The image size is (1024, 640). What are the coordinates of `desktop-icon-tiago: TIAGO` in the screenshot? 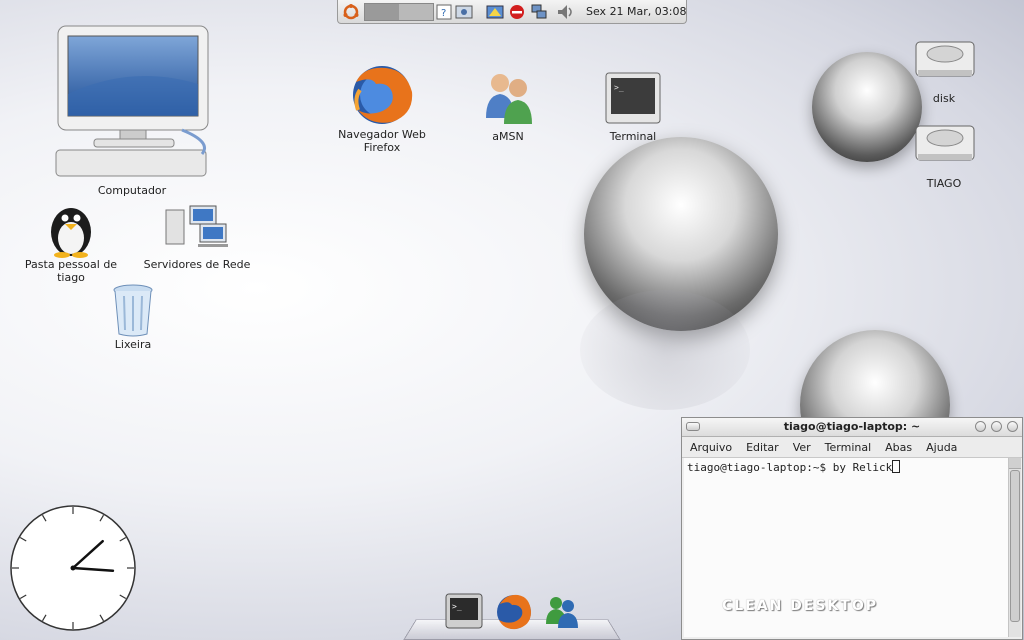 It's located at (944, 156).